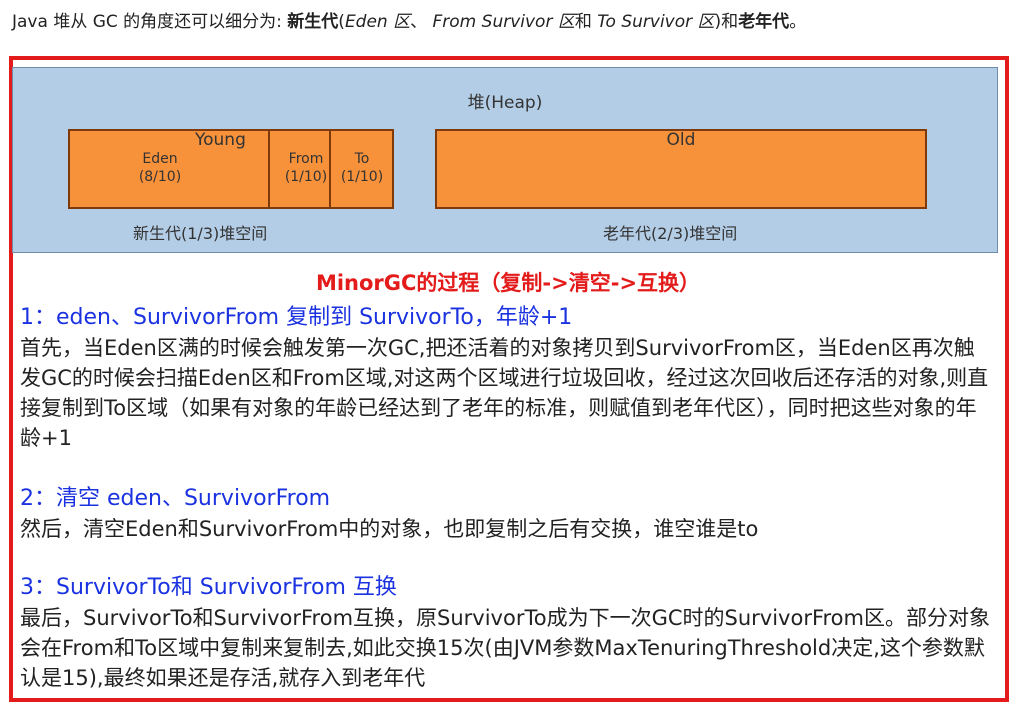 The image size is (1016, 704). I want to click on from-ratio: (1/10), so click(306, 177).